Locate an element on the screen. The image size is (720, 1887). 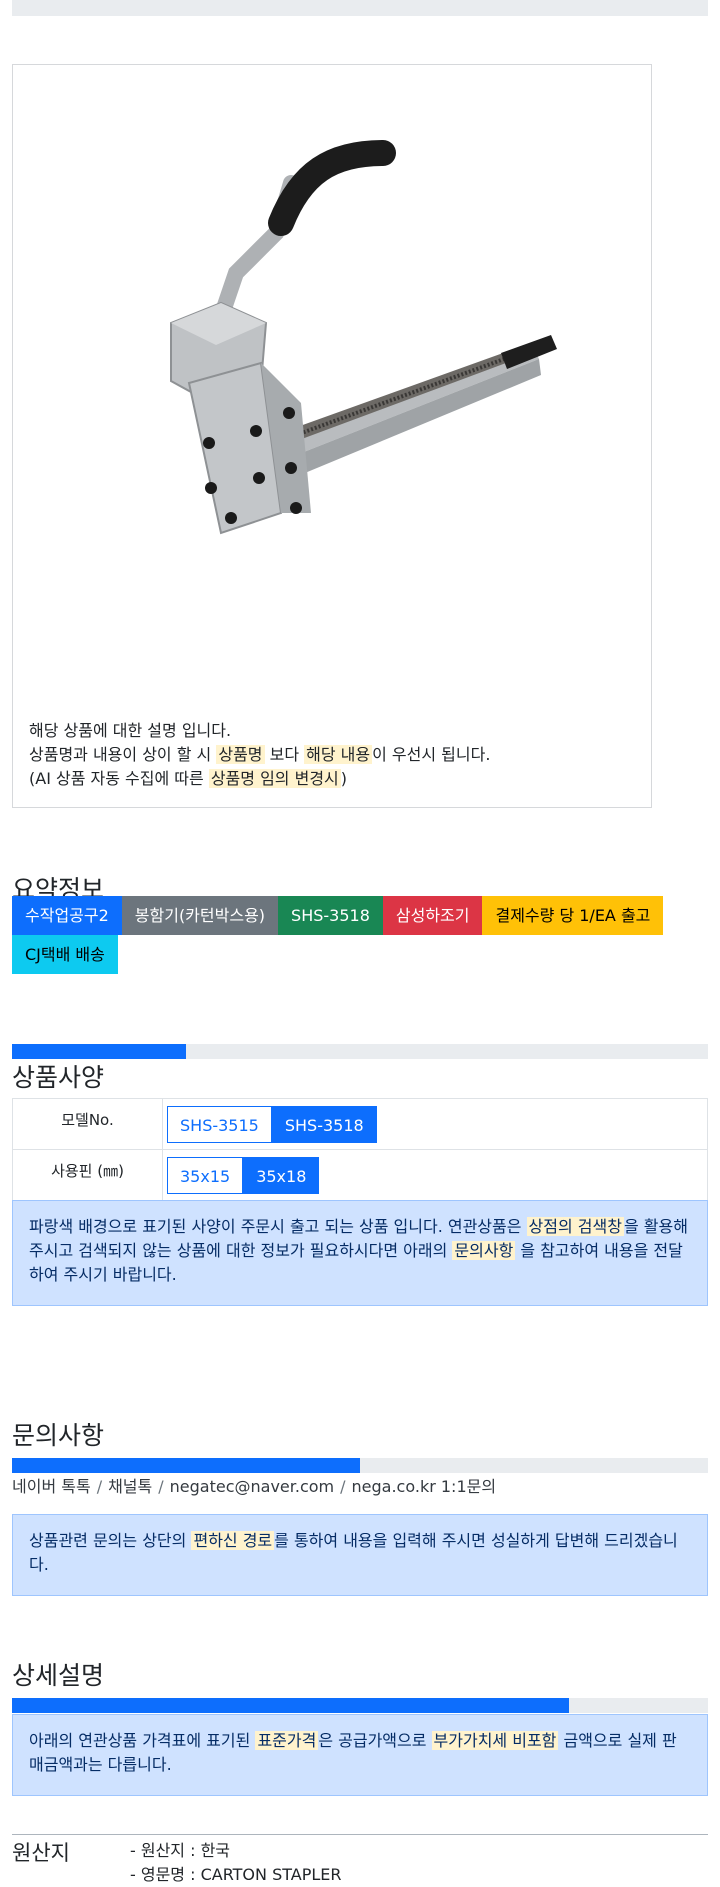
desc-text: 상품명과 내용이 상이 할 시 is located at coordinates (123, 754).